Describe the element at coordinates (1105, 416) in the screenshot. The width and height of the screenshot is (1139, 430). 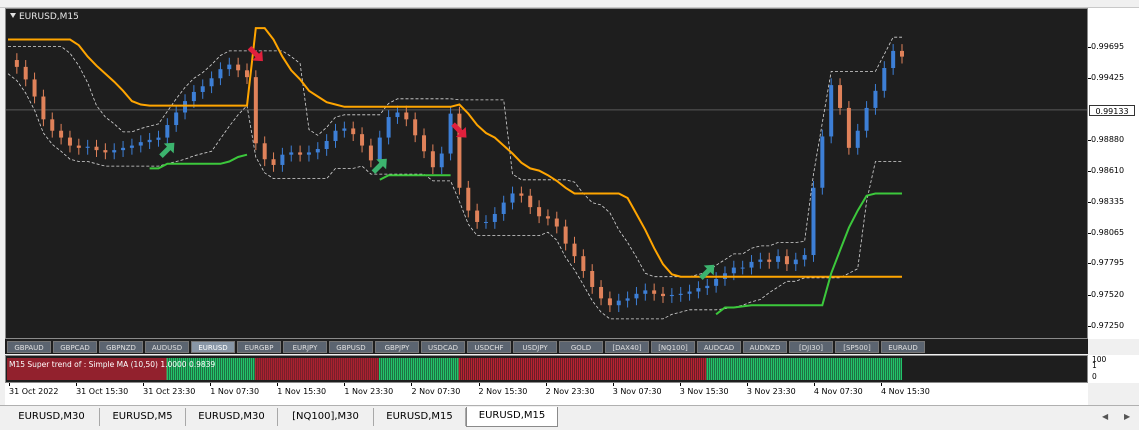
I see `tab-scroll-left-icon: ◀` at that location.